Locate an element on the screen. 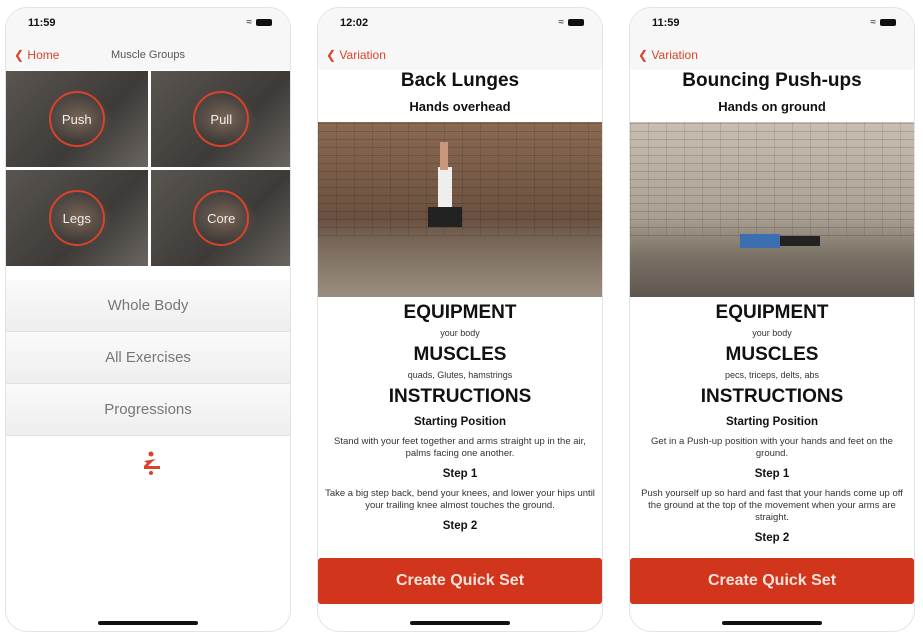  nav-bar: ❮ Home Muscle Groups is located at coordinates (148, 56).